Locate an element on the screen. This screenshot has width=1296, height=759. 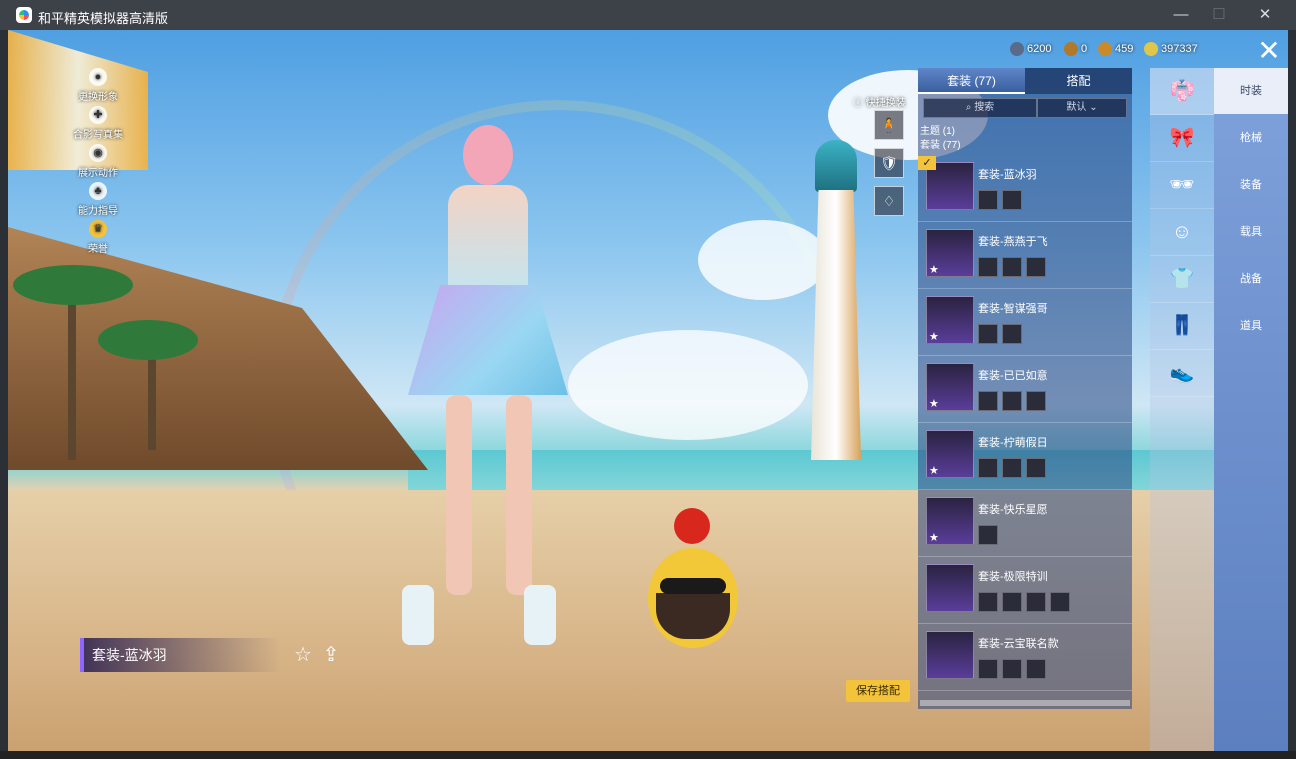
close-window-button: ✕ is located at coordinates (1265, 15).